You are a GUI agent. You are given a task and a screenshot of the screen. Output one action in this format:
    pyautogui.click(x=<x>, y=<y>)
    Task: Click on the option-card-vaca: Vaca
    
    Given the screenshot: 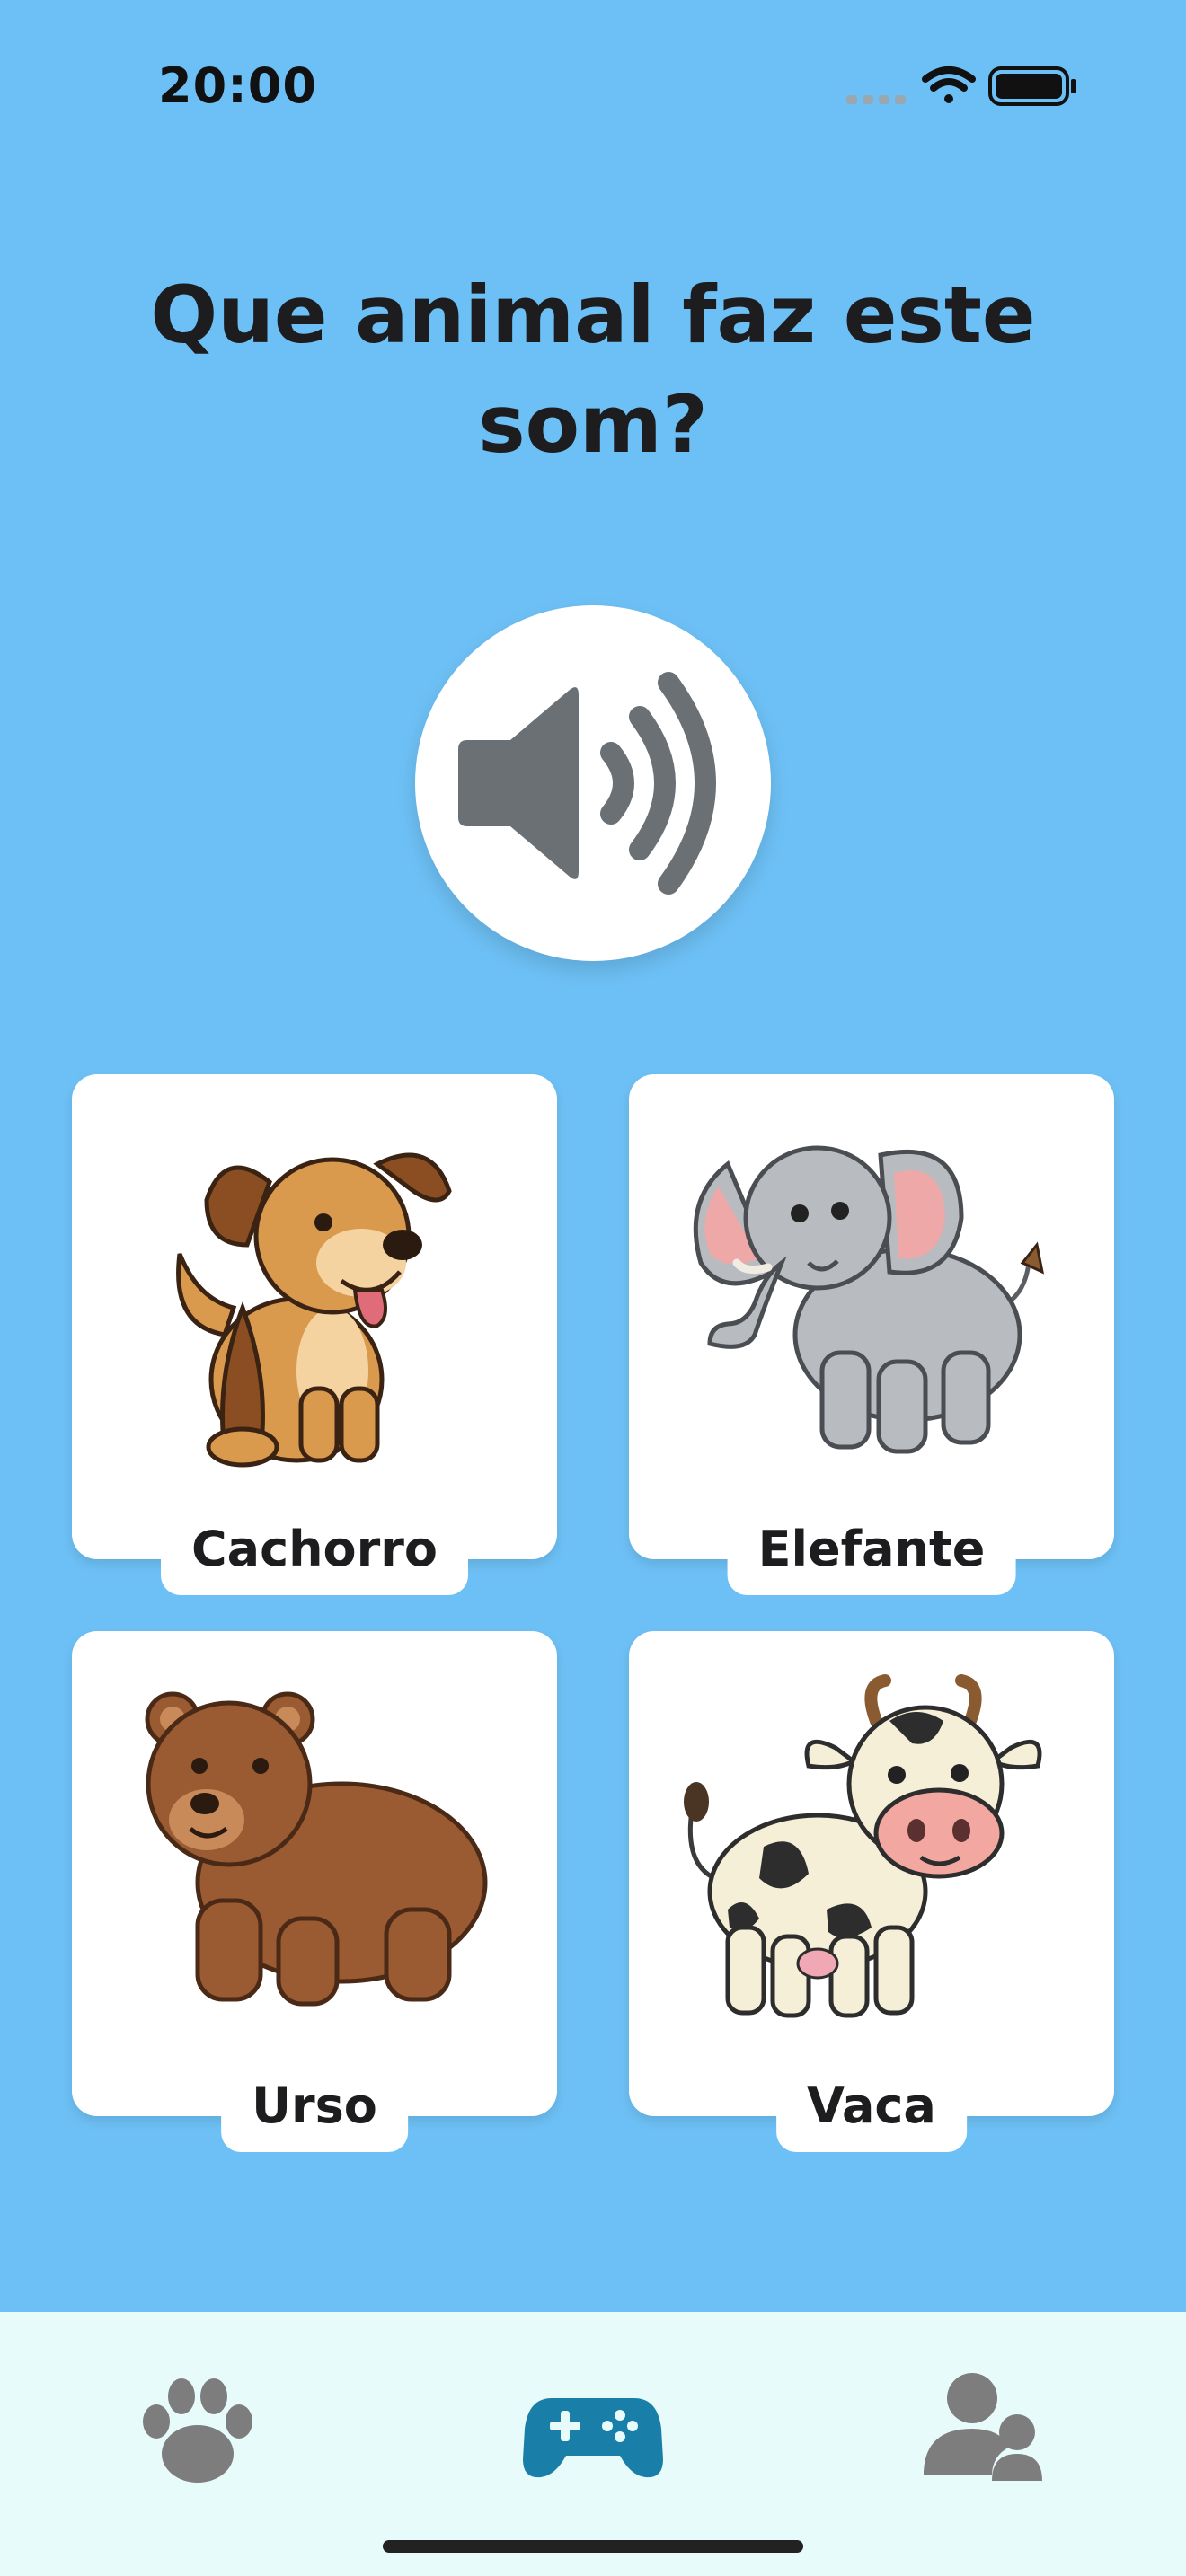 What is the action you would take?
    pyautogui.click(x=871, y=1892)
    